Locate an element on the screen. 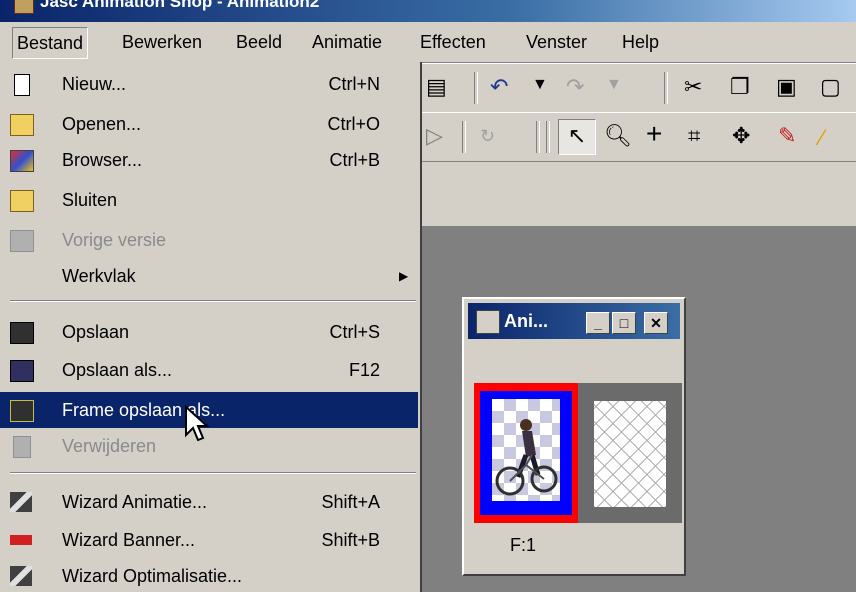 The image size is (856, 594). animation-window-title-bar: Ani... _ □ ✕ is located at coordinates (574, 321).